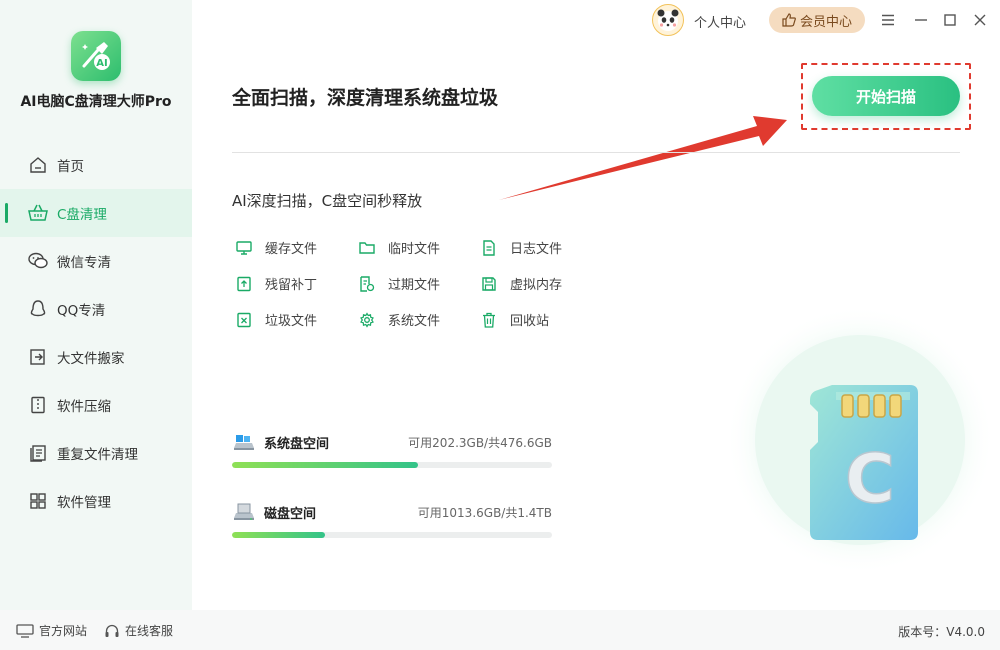 This screenshot has width=1000, height=650. What do you see at coordinates (886, 96) in the screenshot?
I see `start-scan-button: 开始扫描` at bounding box center [886, 96].